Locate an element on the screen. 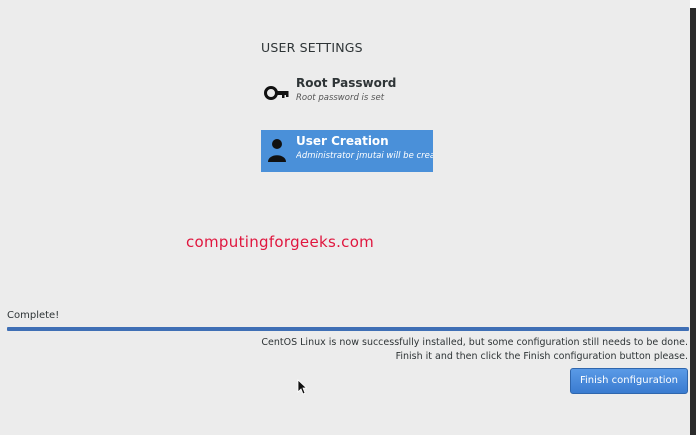  root-password-spoke: Root Password Root password is set is located at coordinates (347, 93).